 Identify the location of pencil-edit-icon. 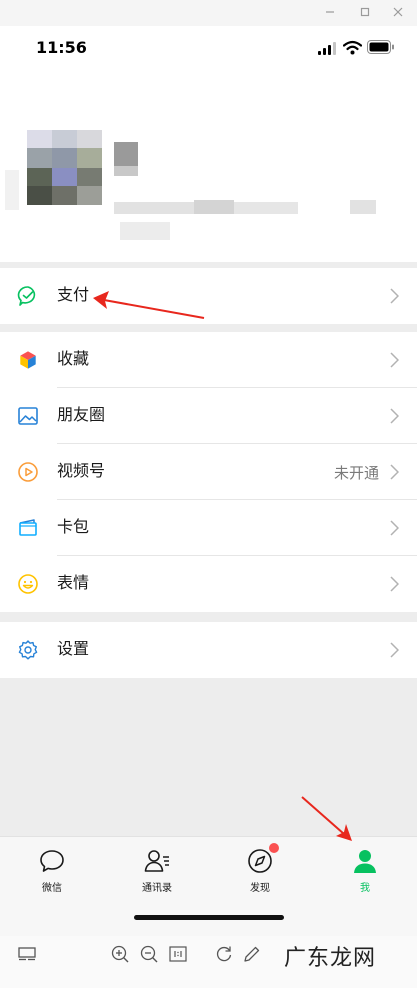
(252, 954).